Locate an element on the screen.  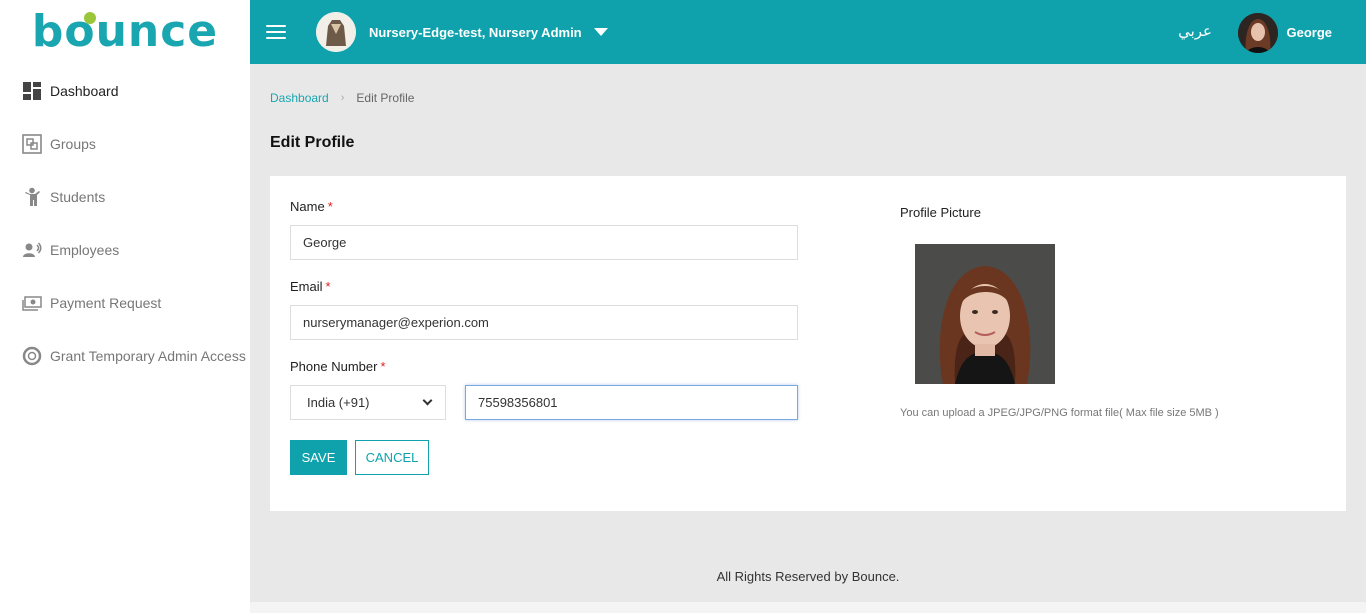
sidebar-item-students: Students is located at coordinates (125, 196).